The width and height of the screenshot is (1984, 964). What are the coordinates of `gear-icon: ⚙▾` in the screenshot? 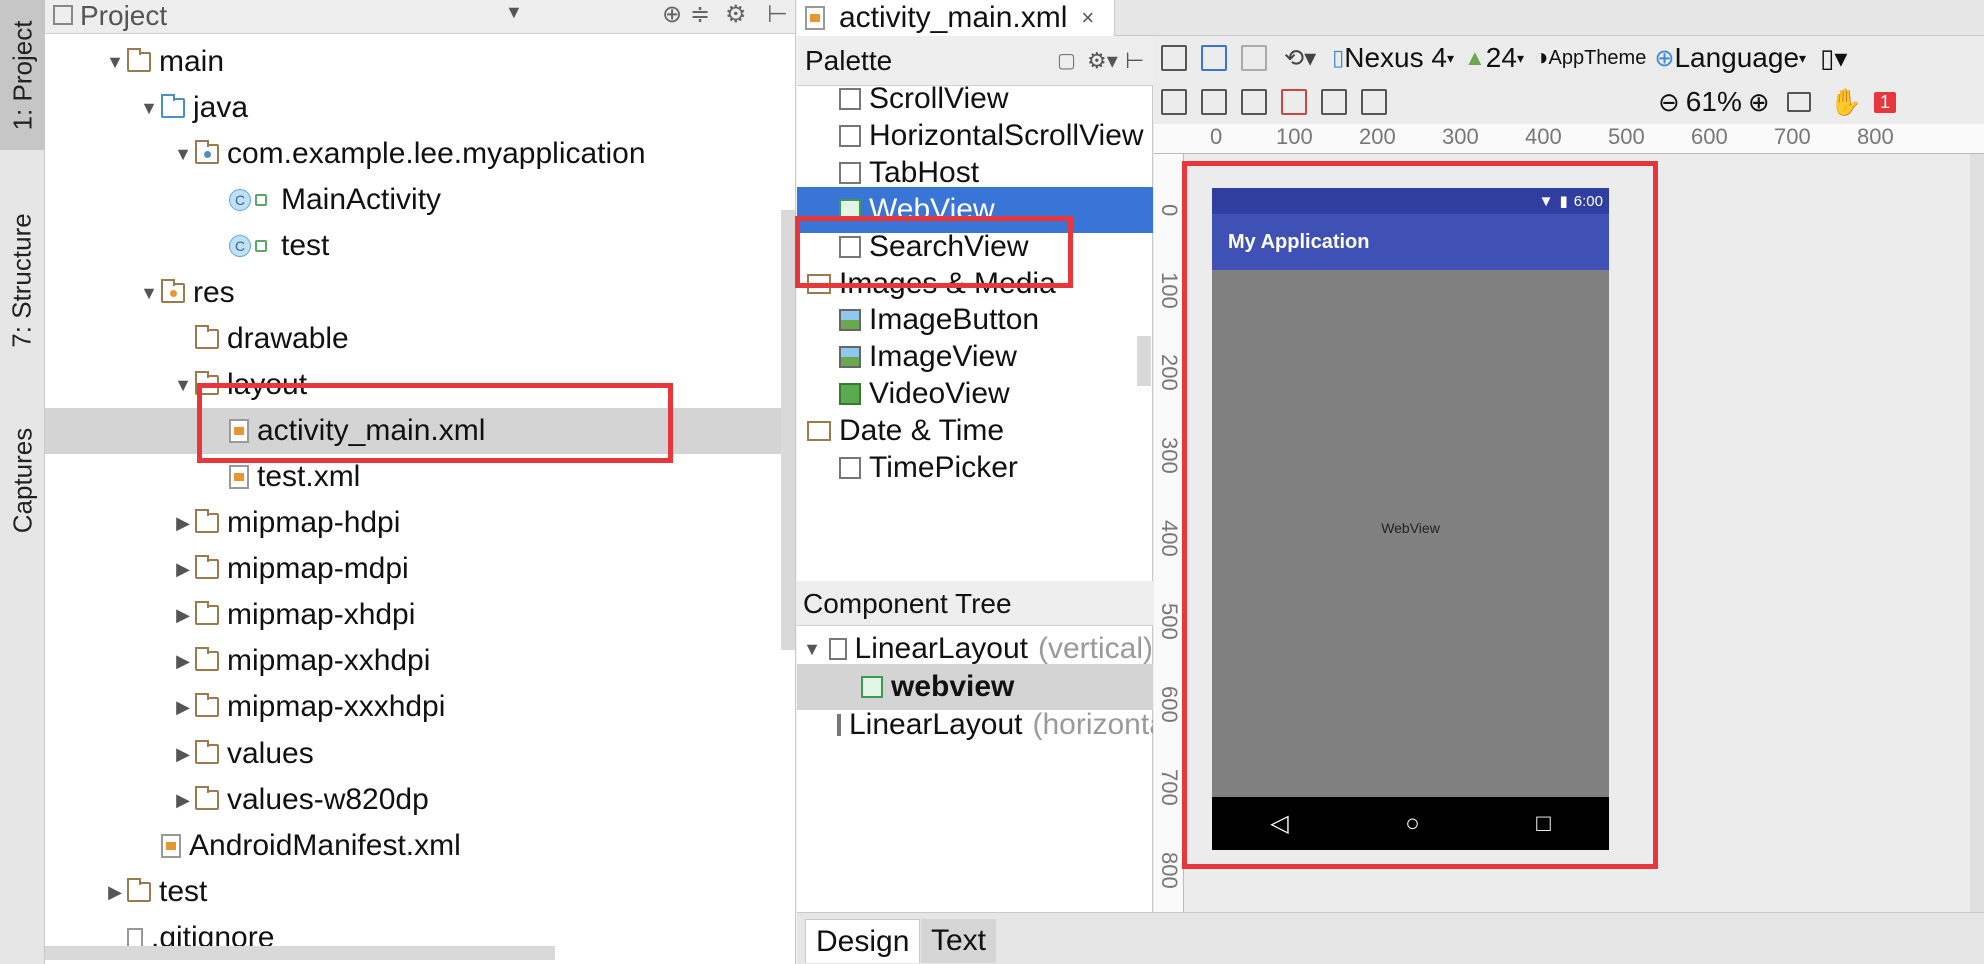 It's located at (1102, 61).